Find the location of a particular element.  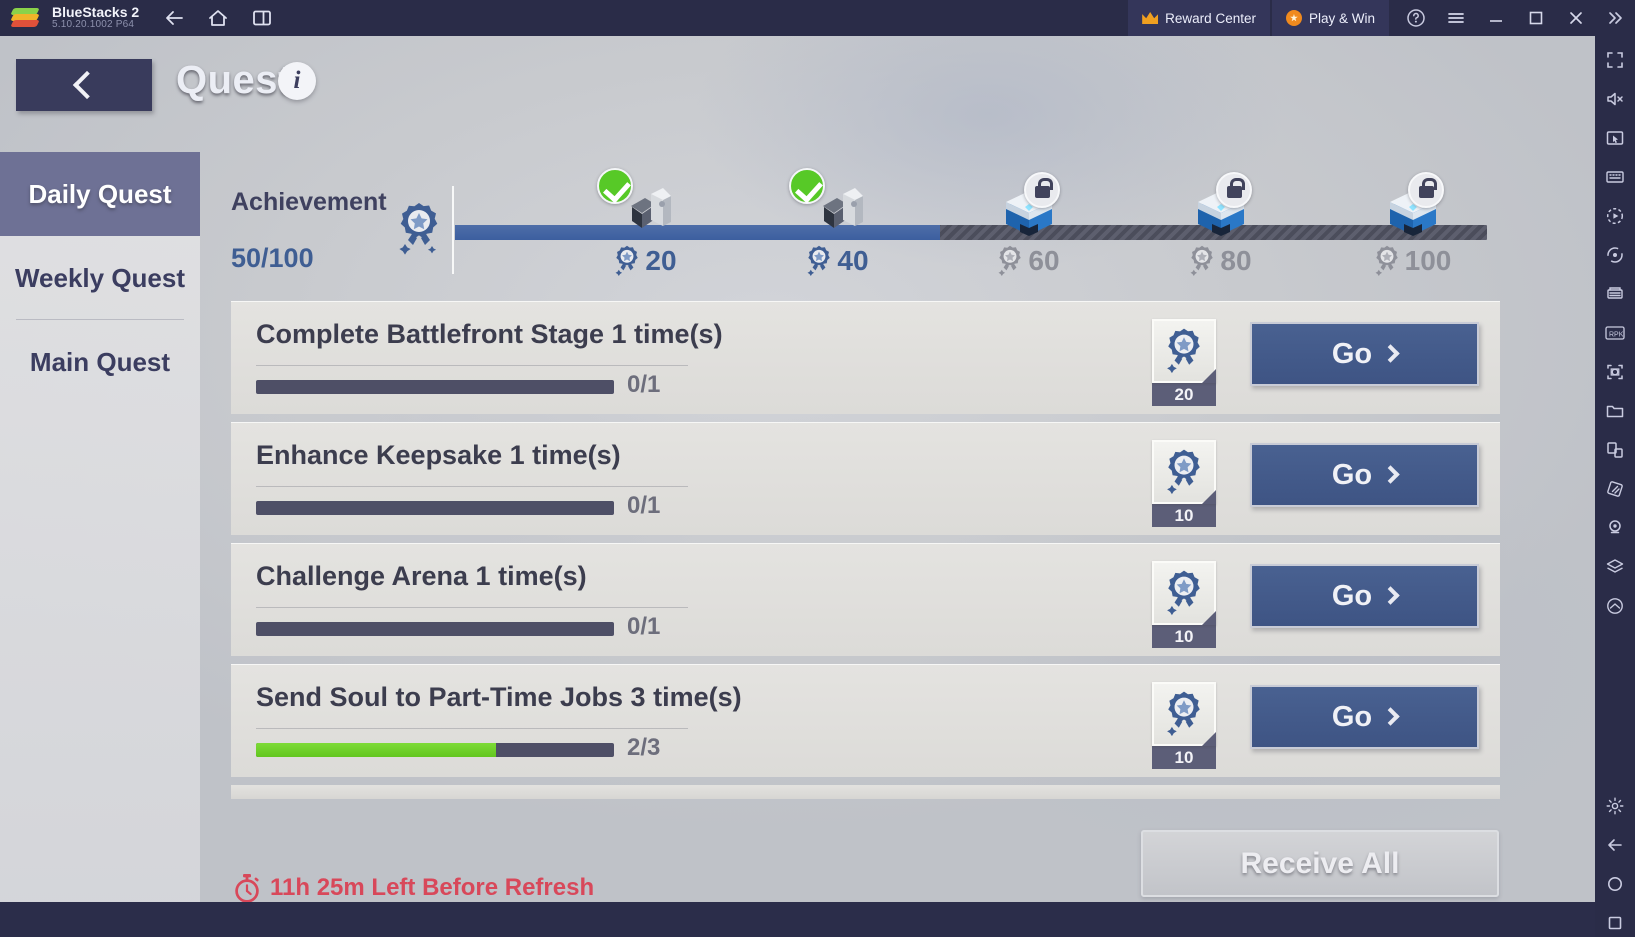

install-apk-icon: RPK is located at coordinates (1615, 333).